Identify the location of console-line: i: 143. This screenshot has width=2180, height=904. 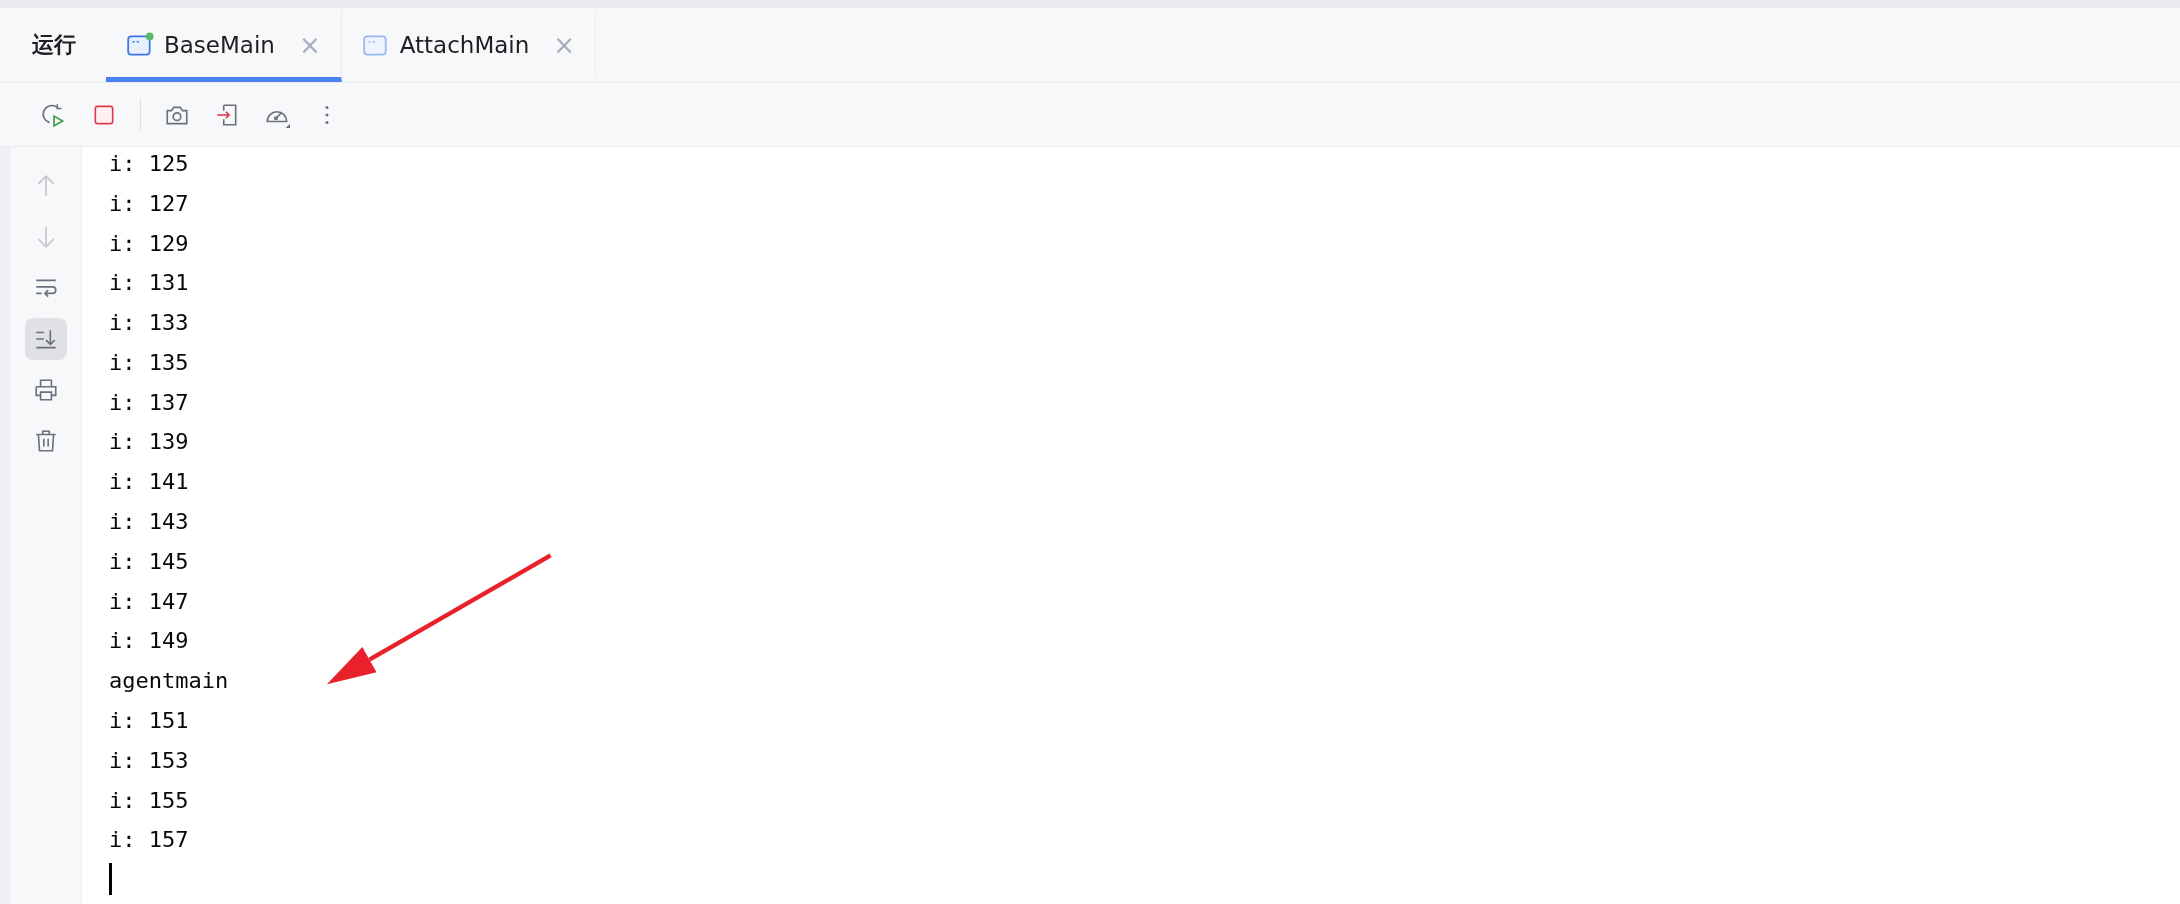
(149, 522).